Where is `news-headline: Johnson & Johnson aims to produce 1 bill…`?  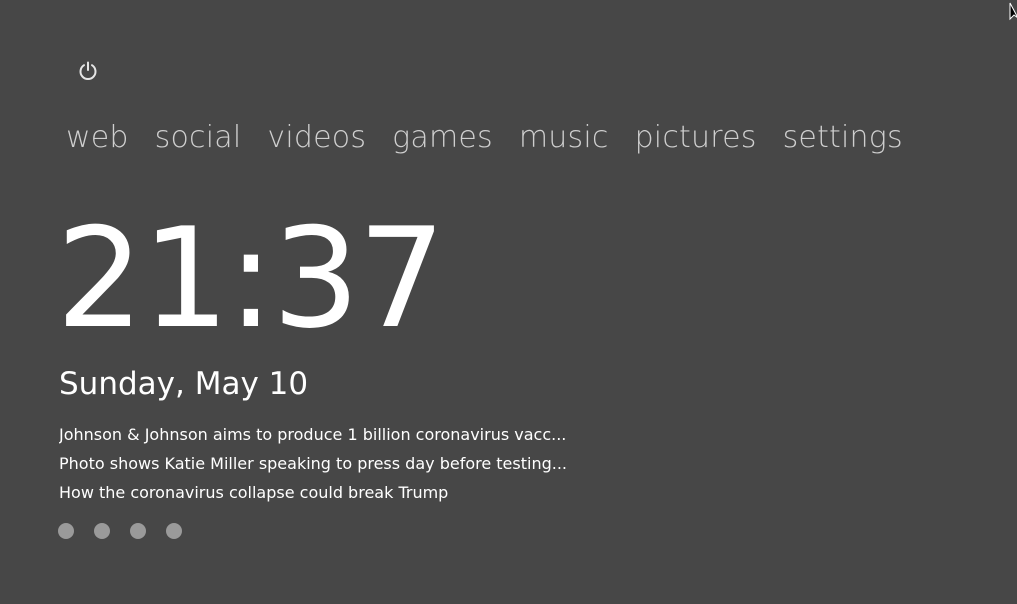 news-headline: Johnson & Johnson aims to produce 1 bill… is located at coordinates (319, 434).